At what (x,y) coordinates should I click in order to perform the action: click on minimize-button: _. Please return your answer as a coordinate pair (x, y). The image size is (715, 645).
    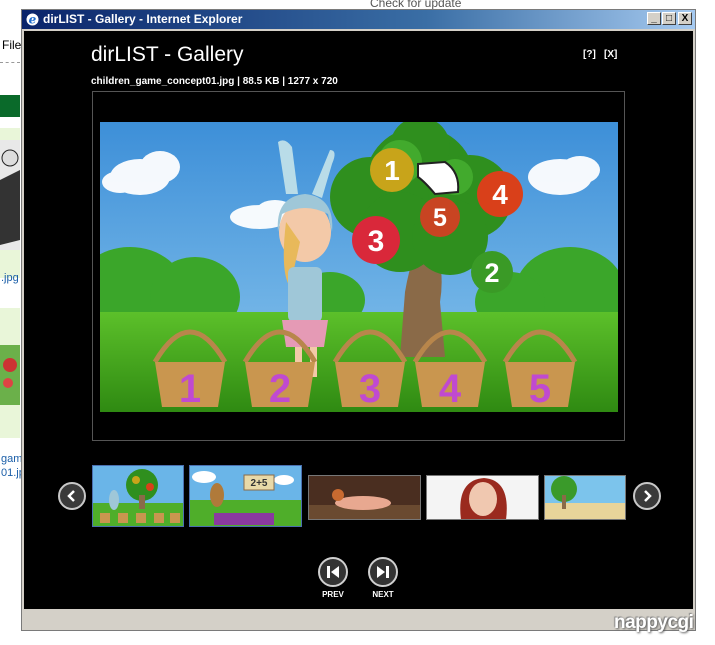
    Looking at the image, I should click on (654, 18).